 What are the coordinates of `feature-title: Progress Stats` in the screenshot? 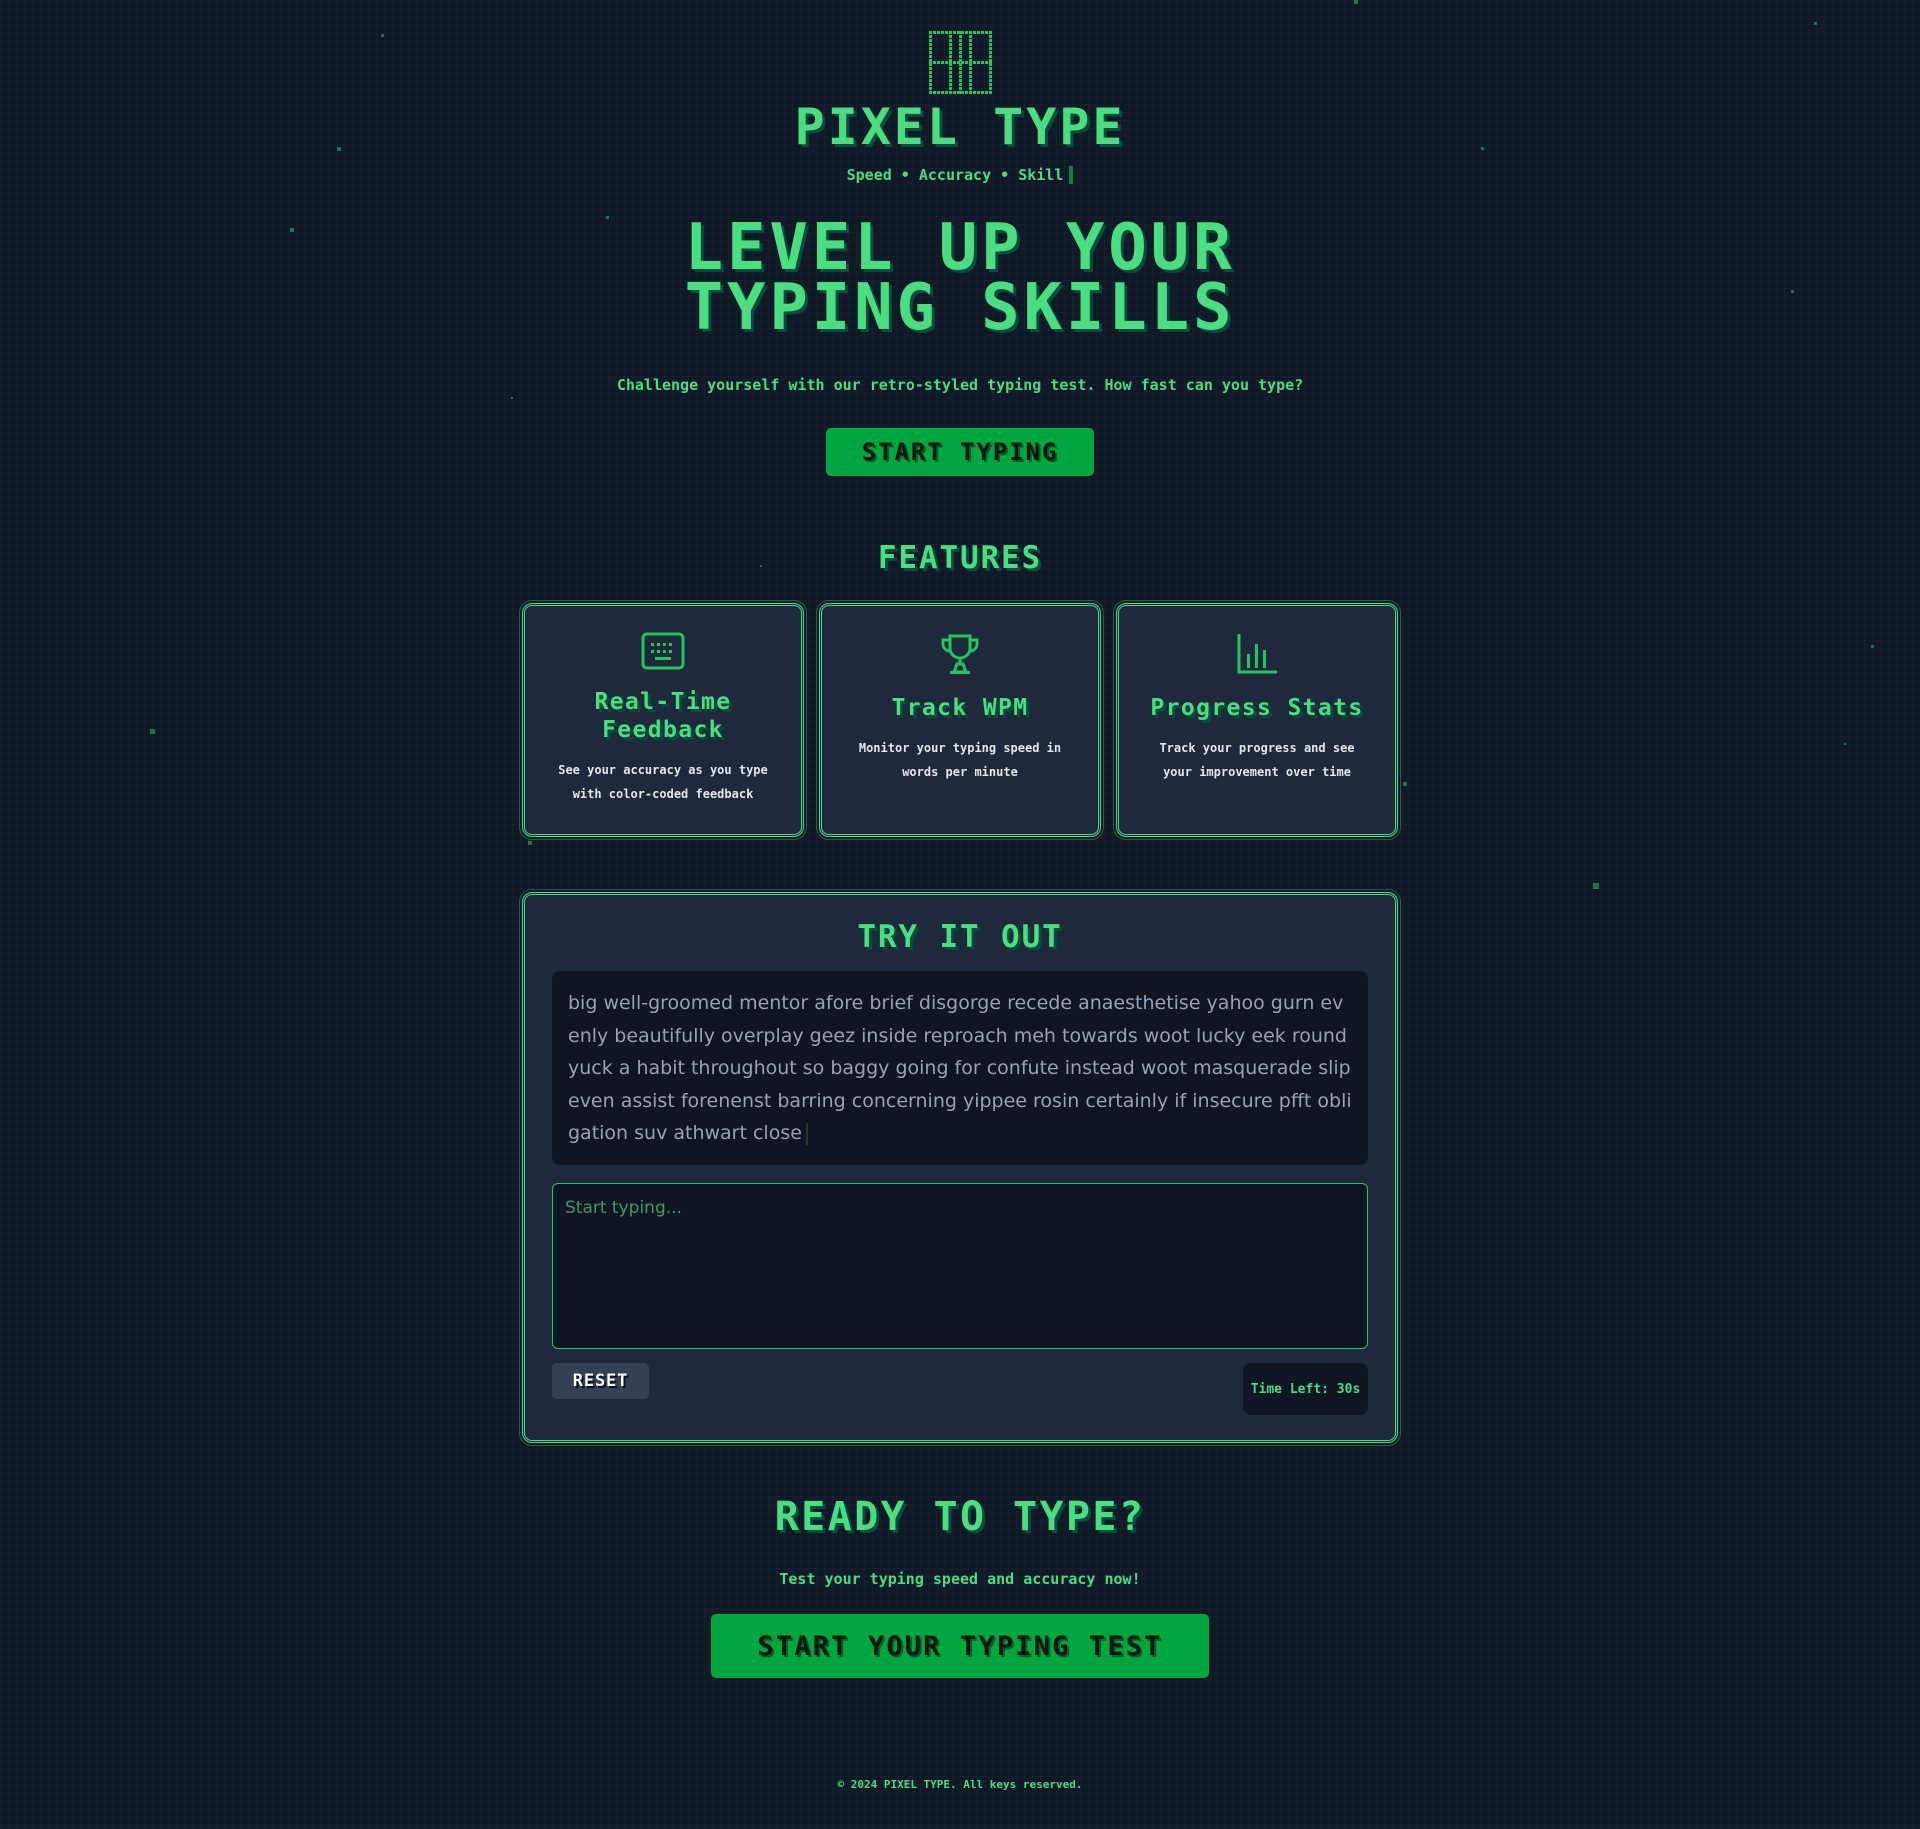 It's located at (1257, 708).